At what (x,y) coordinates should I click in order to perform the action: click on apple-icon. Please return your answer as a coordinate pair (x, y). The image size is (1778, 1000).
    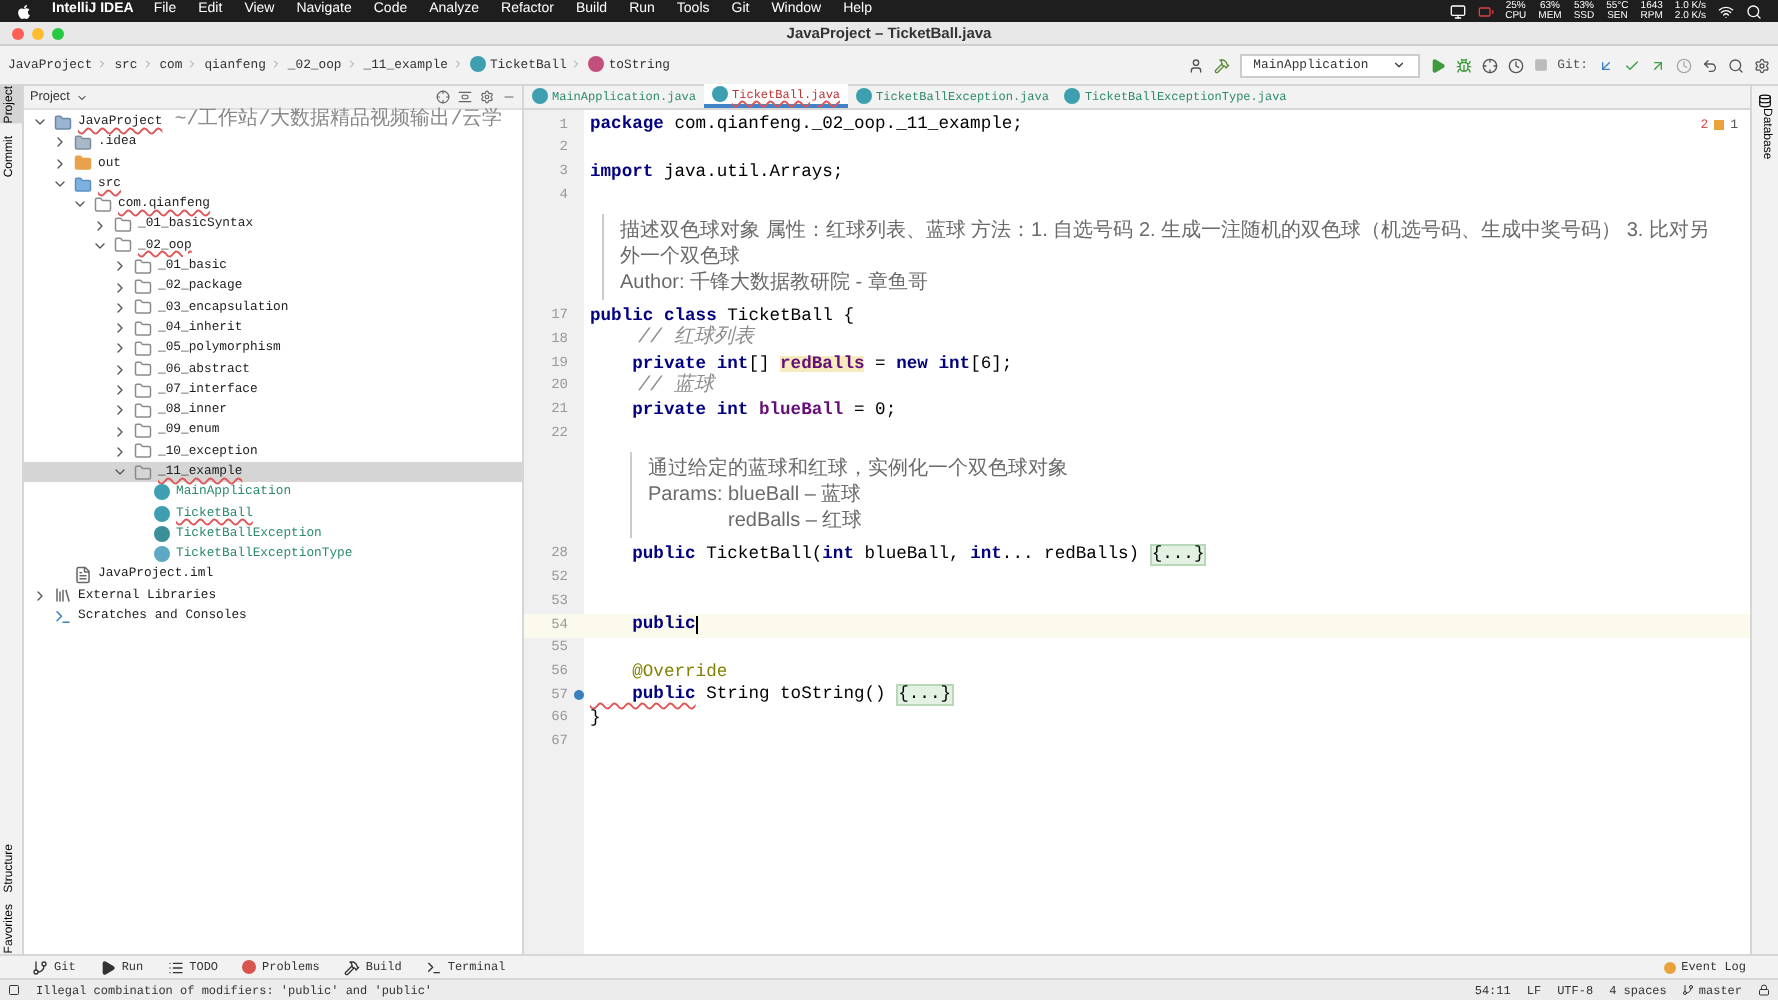
    Looking at the image, I should click on (24, 11).